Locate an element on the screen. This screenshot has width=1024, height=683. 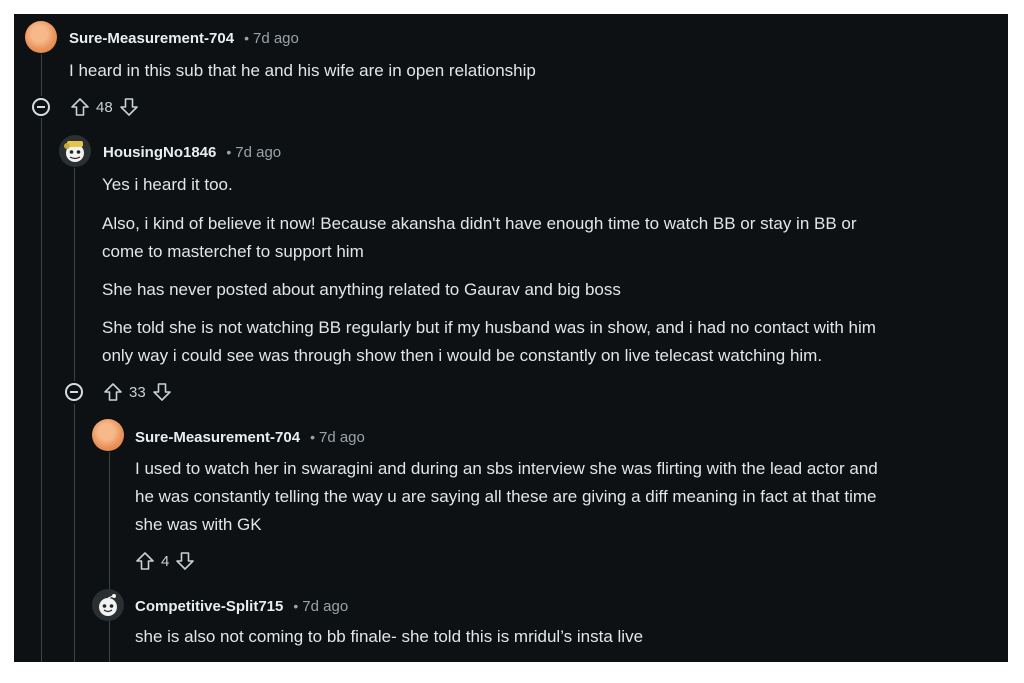
vote-bar: 33 is located at coordinates (137, 392).